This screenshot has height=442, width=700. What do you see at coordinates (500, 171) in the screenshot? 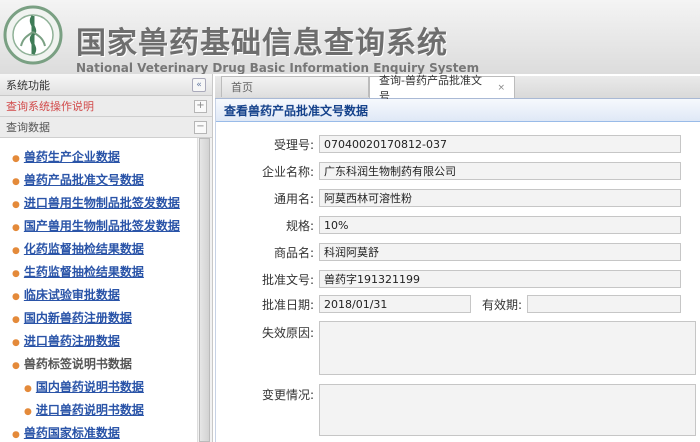
I see `company-field: 广东科润生物制药有限公司` at bounding box center [500, 171].